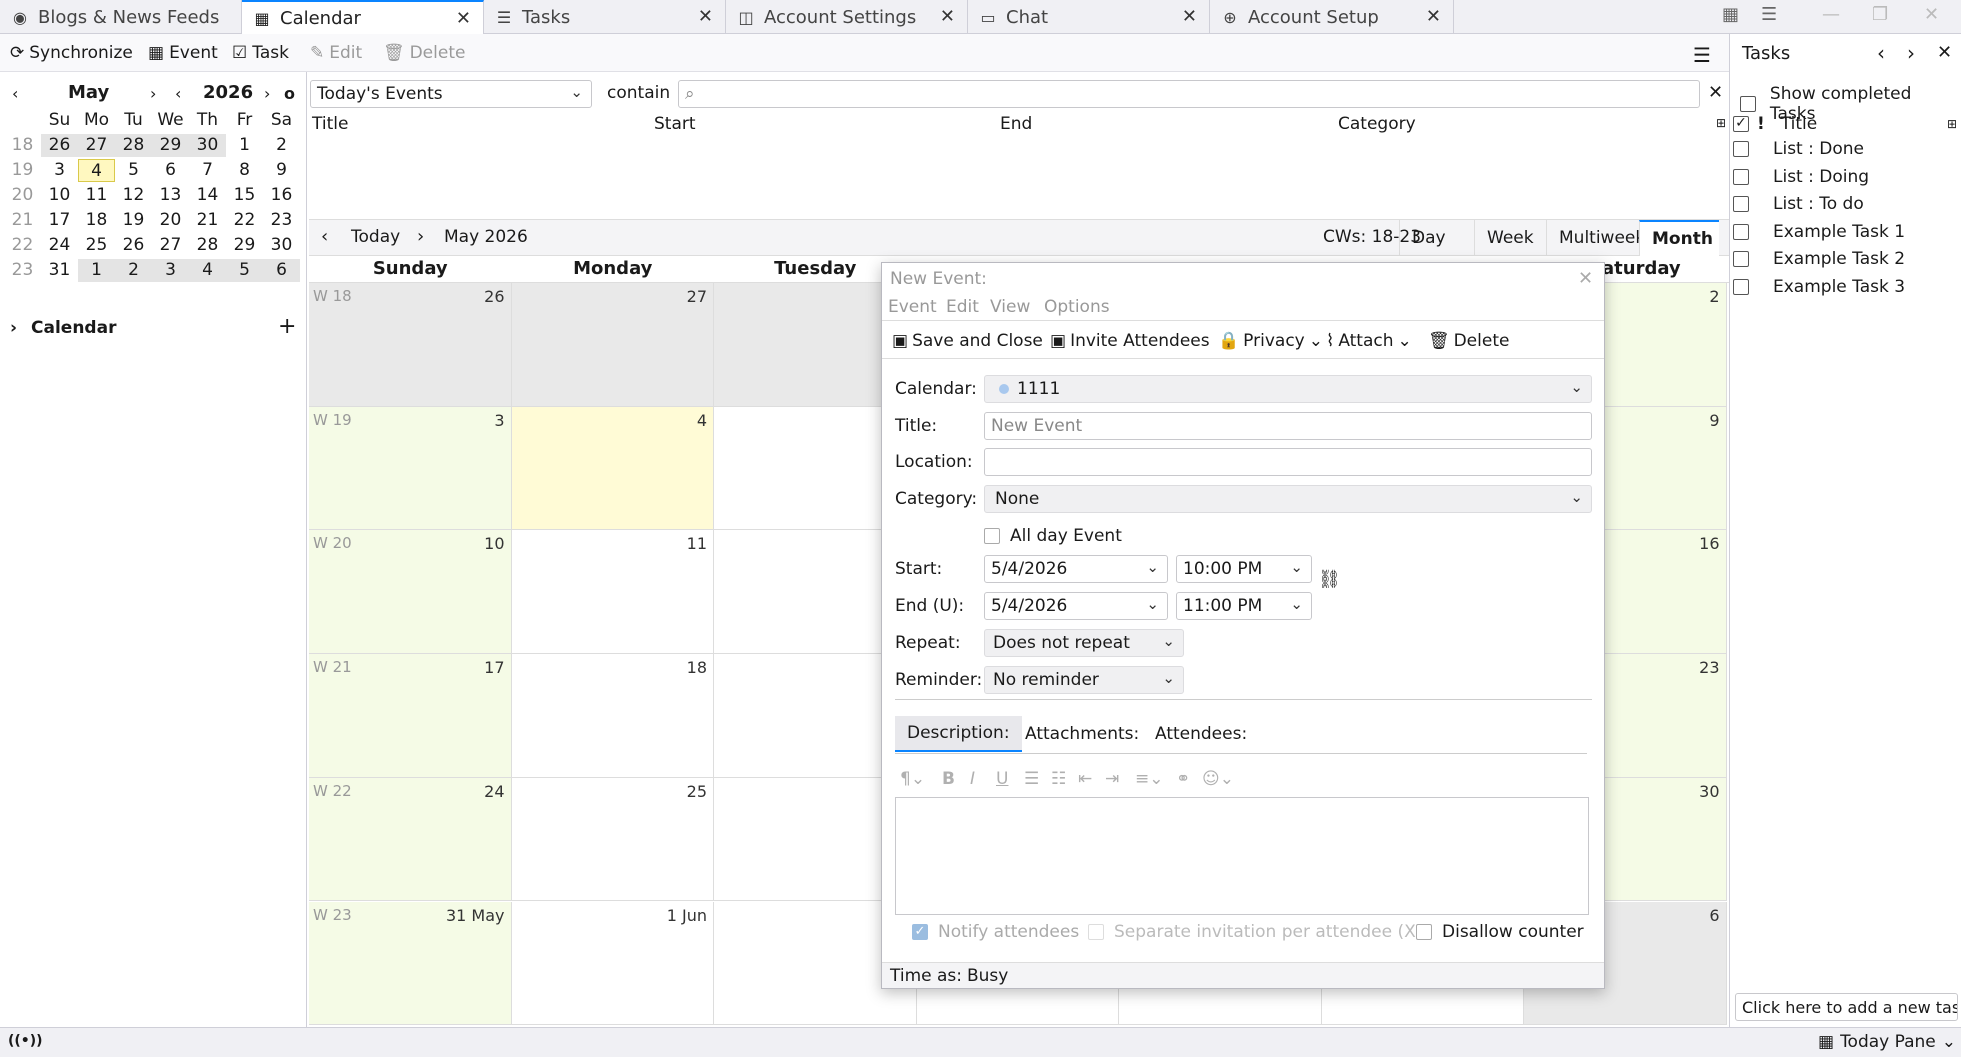 The image size is (1961, 1057). What do you see at coordinates (1819, 287) in the screenshot?
I see `task-item: Example Task 3` at bounding box center [1819, 287].